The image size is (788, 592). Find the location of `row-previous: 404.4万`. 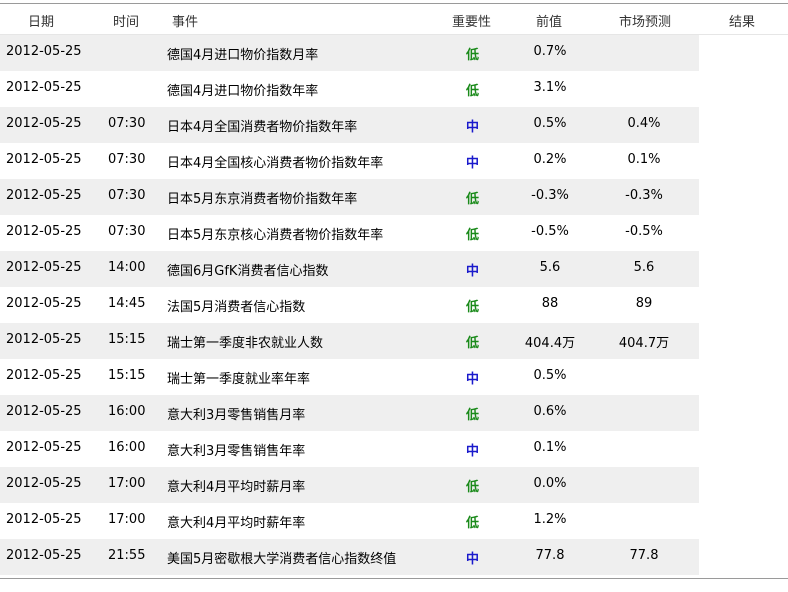

row-previous: 404.4万 is located at coordinates (550, 343).